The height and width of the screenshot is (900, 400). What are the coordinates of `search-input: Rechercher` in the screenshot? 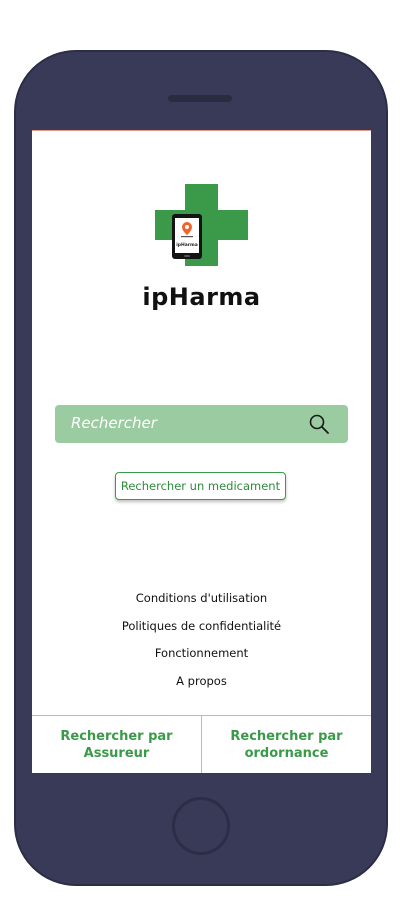 It's located at (114, 423).